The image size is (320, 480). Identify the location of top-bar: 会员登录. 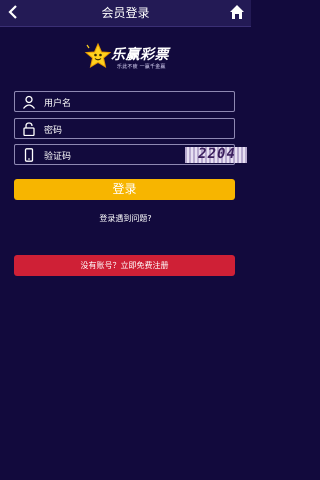
(125, 13).